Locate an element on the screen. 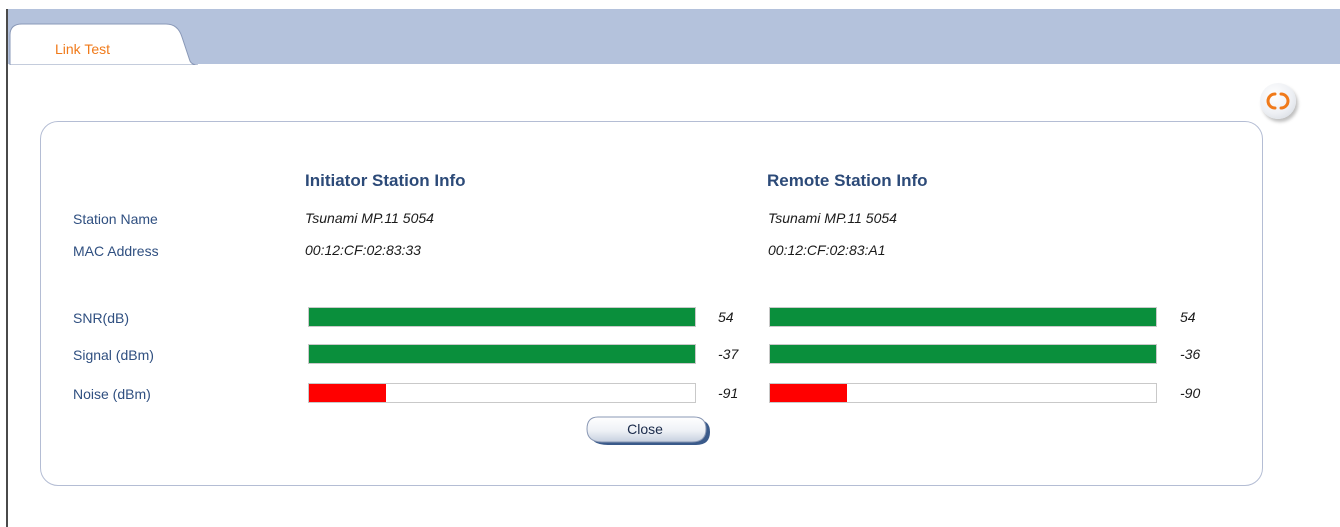 Image resolution: width=1340 pixels, height=527 pixels. close-button-label: Close is located at coordinates (645, 429).